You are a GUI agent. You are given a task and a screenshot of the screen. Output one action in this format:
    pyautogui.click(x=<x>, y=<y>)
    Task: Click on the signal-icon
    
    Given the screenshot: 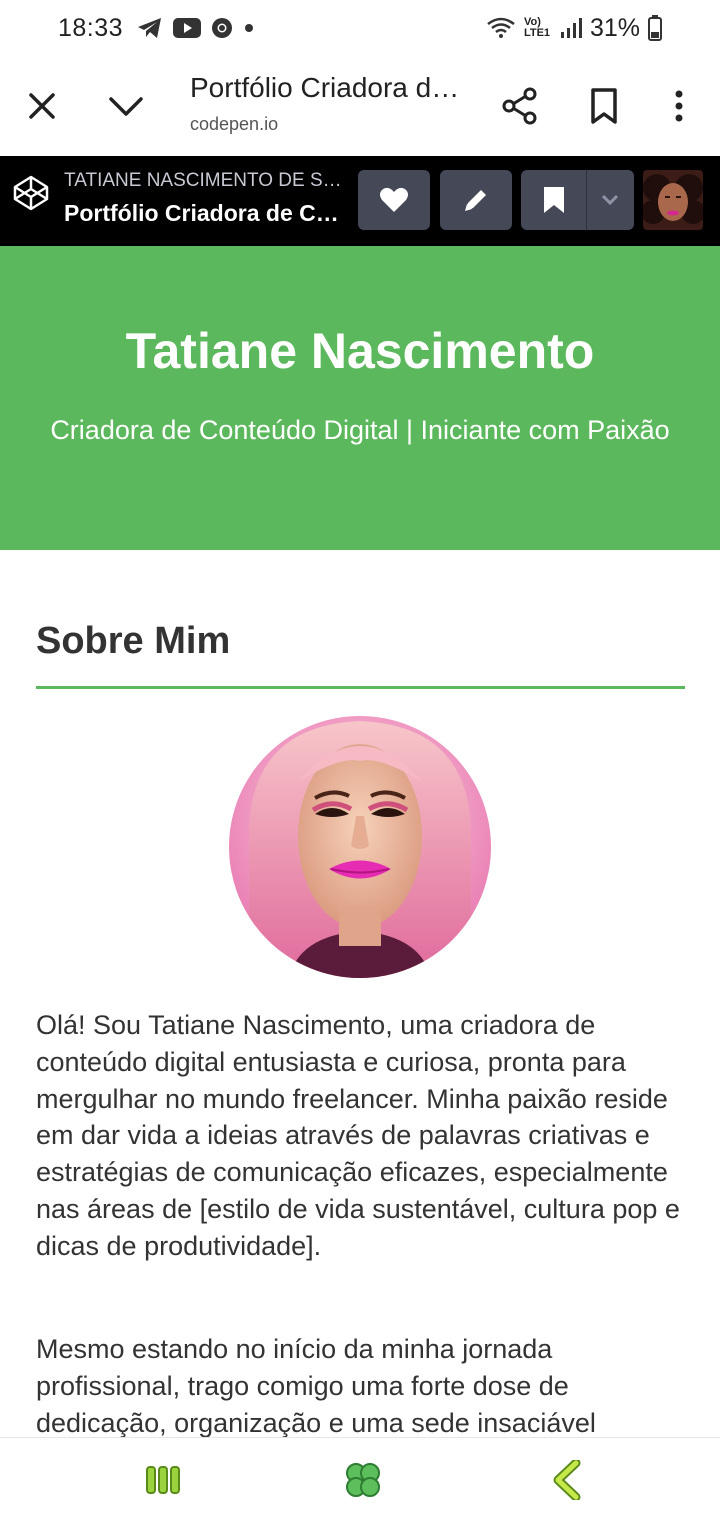 What is the action you would take?
    pyautogui.click(x=571, y=28)
    